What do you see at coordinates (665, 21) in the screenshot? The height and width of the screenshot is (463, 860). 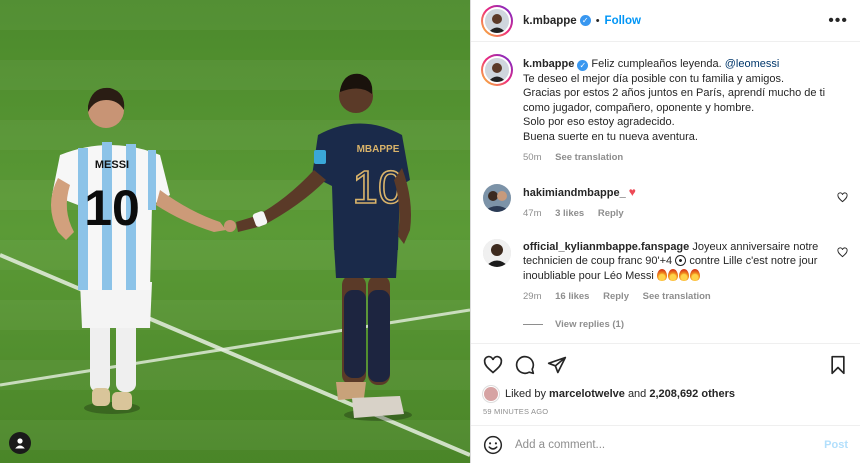 I see `post-header: k.mbappe ✓ • Follow •••` at bounding box center [665, 21].